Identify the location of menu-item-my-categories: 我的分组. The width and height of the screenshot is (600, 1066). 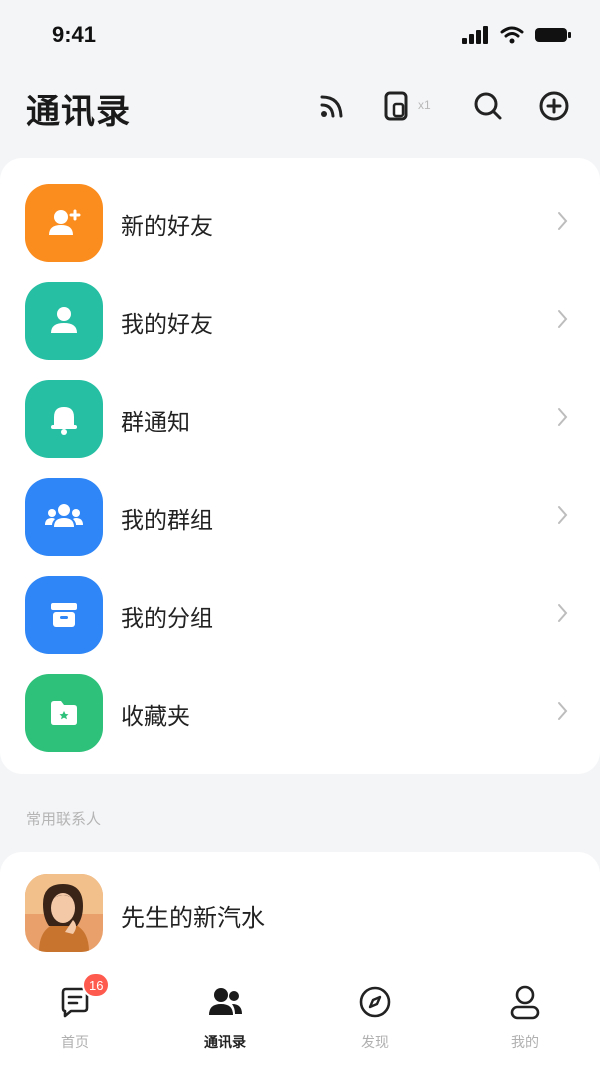
(300, 615).